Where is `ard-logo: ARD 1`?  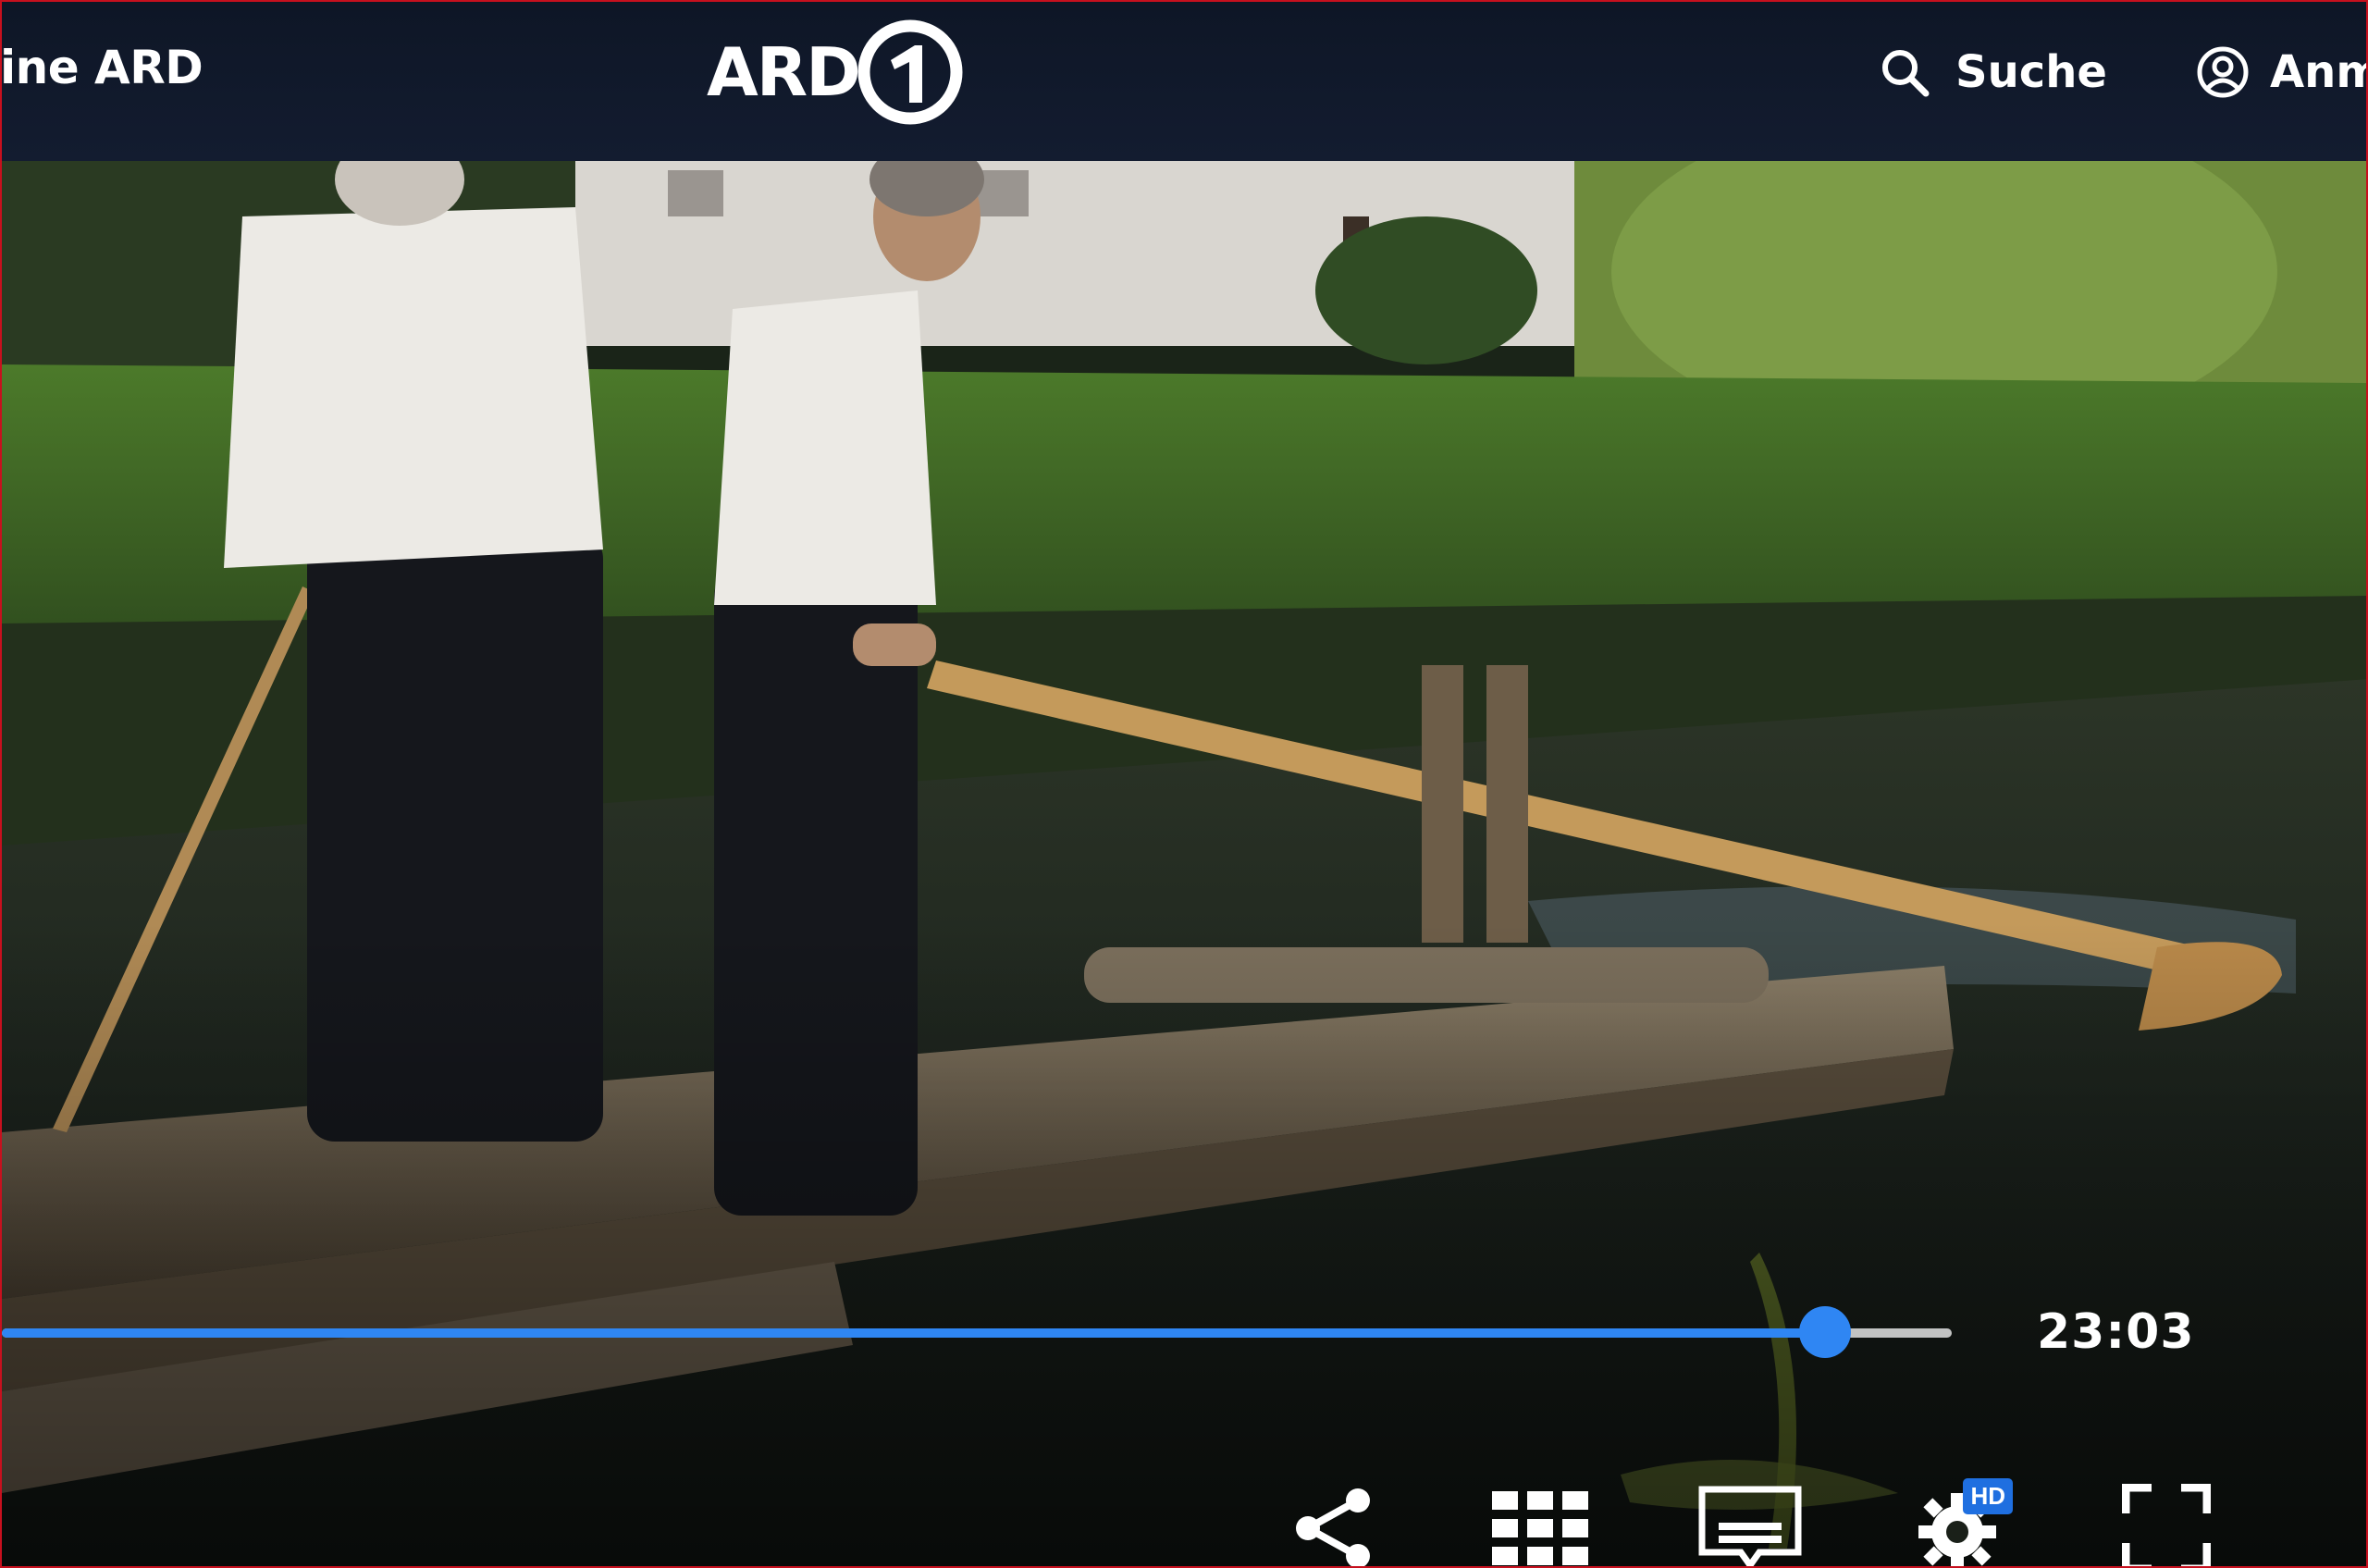 ard-logo: ARD 1 is located at coordinates (836, 72).